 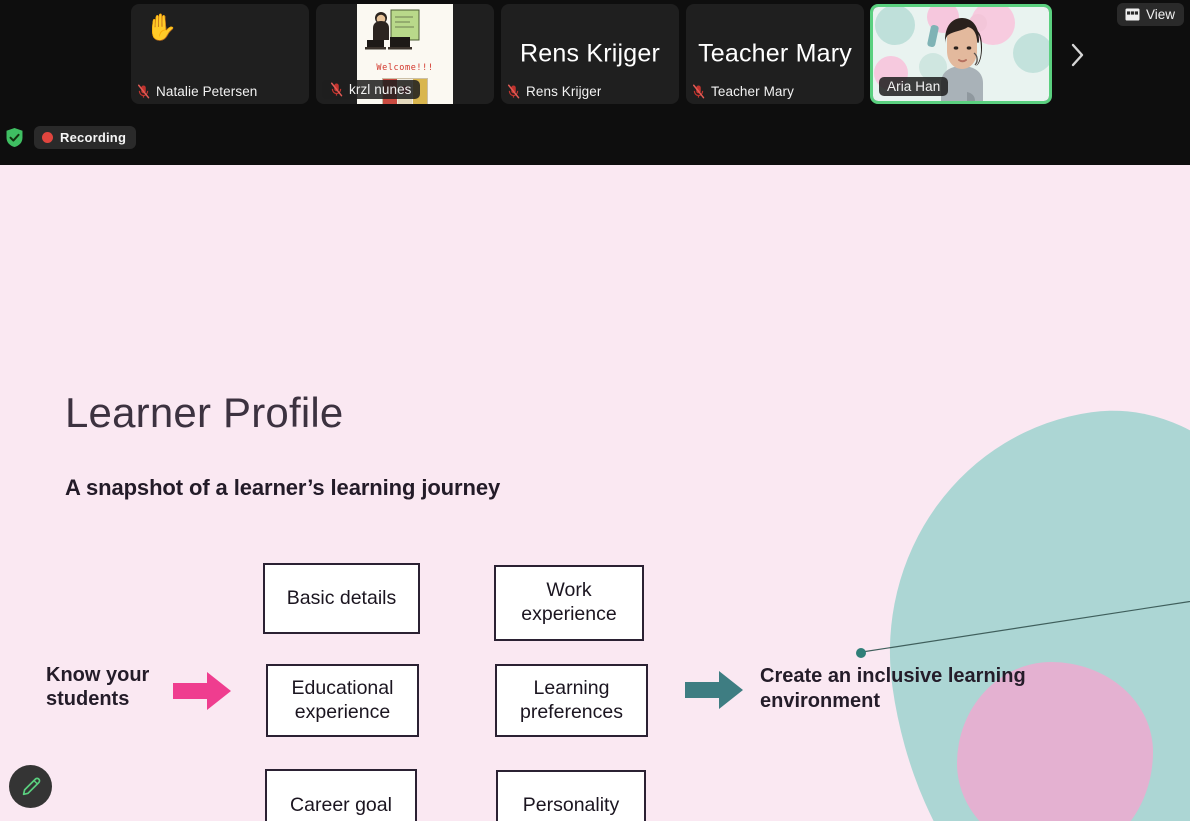 What do you see at coordinates (47, 137) in the screenshot?
I see `recording-dot-icon` at bounding box center [47, 137].